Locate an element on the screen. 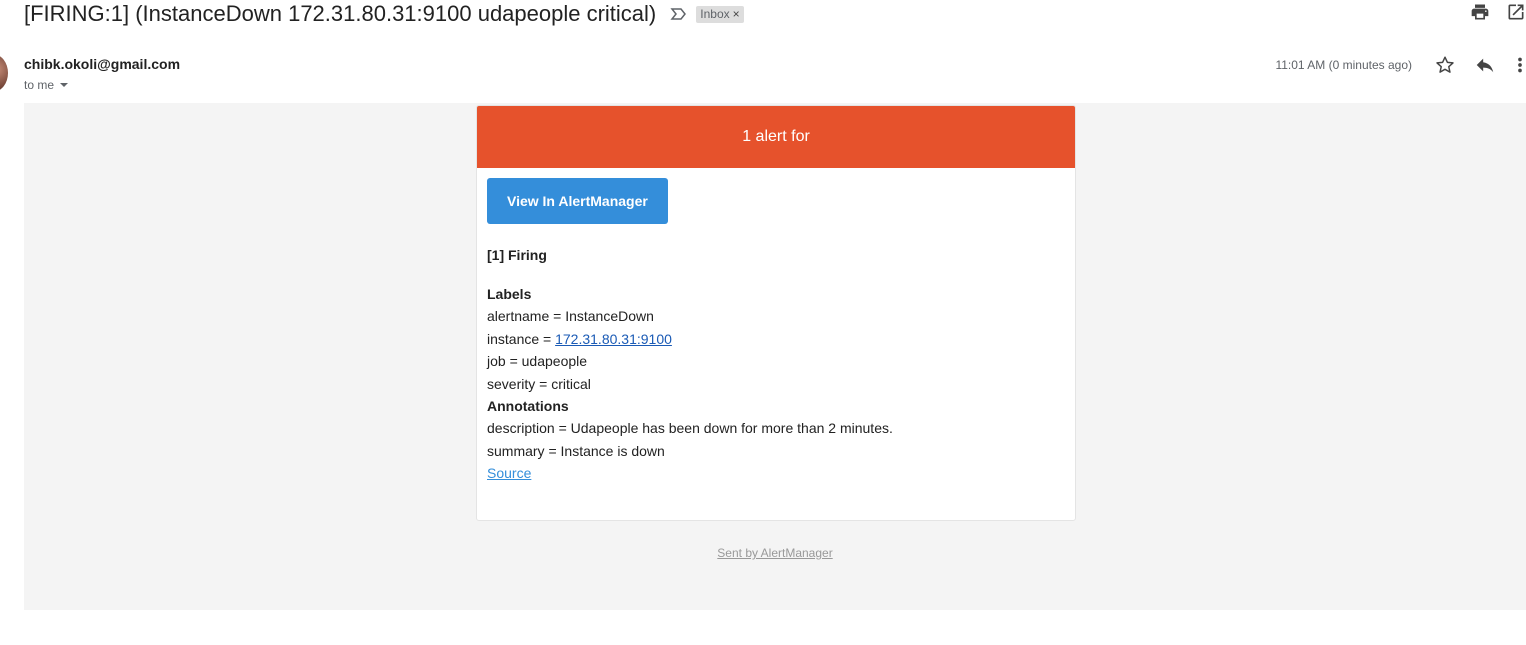 The image size is (1526, 645). annotation-summary: summary = Instance is down is located at coordinates (576, 450).